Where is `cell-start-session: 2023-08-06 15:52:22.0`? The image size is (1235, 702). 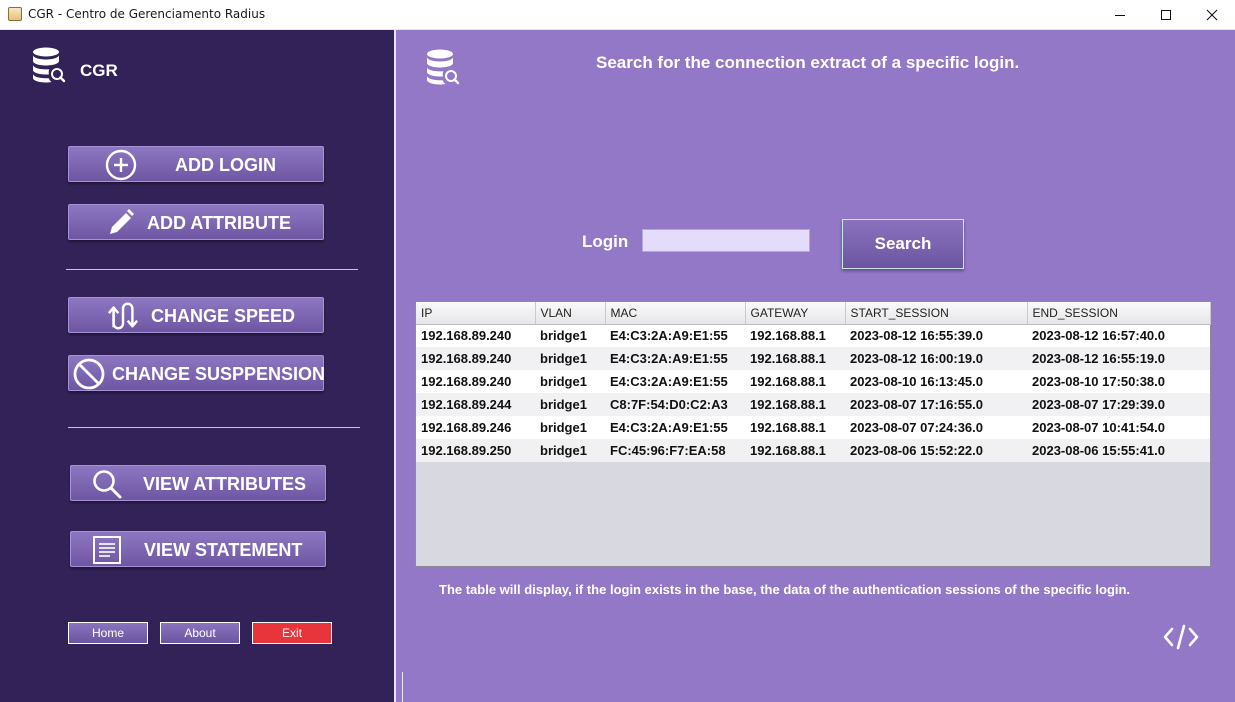
cell-start-session: 2023-08-06 15:52:22.0 is located at coordinates (916, 450).